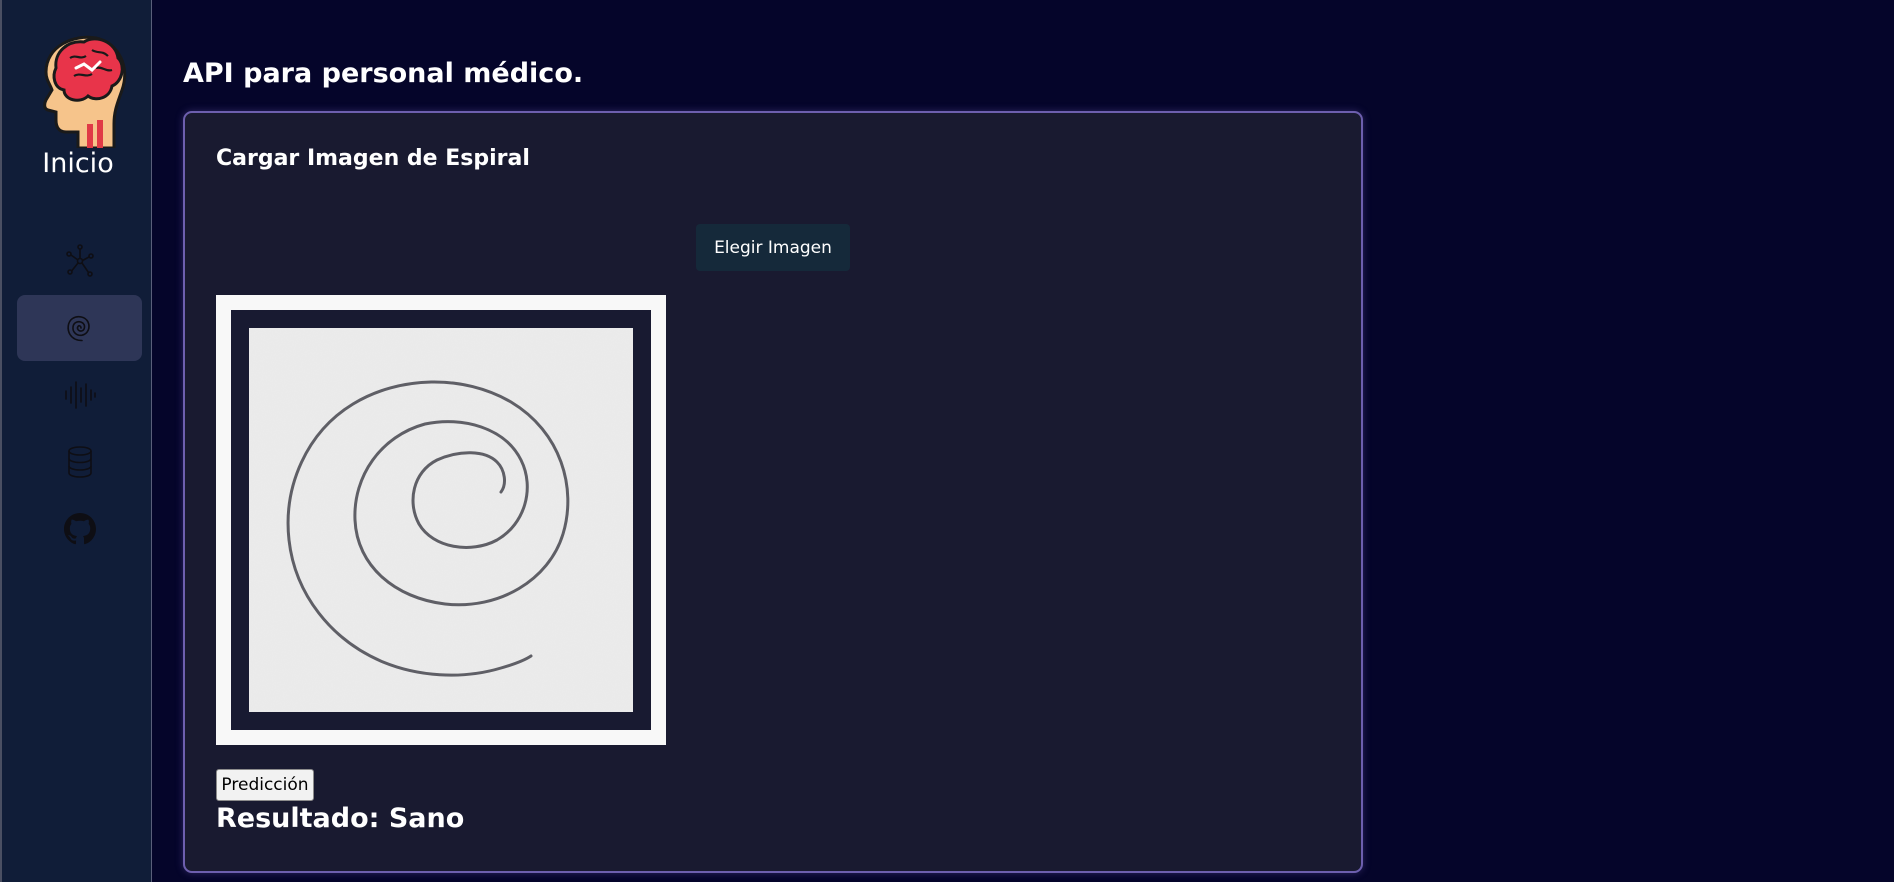 Image resolution: width=1894 pixels, height=882 pixels. Describe the element at coordinates (78, 89) in the screenshot. I see `brain-head-icon` at that location.